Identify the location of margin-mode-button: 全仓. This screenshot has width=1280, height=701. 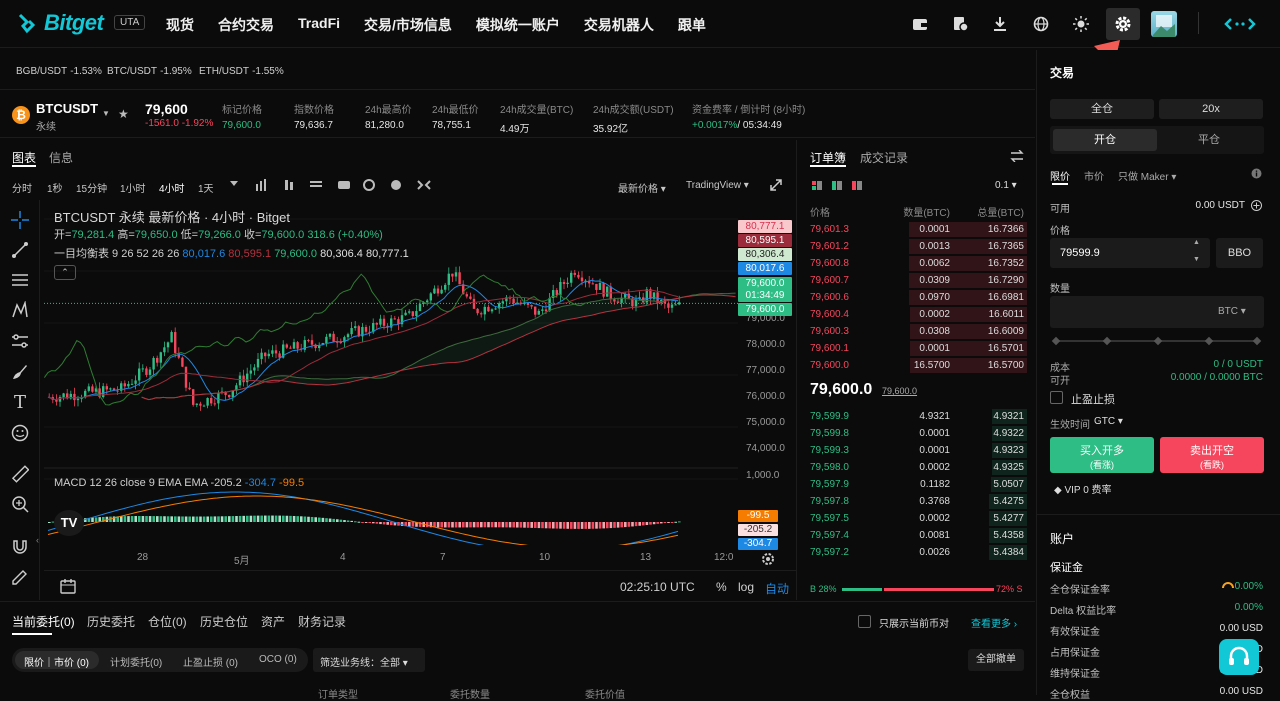
(1102, 109).